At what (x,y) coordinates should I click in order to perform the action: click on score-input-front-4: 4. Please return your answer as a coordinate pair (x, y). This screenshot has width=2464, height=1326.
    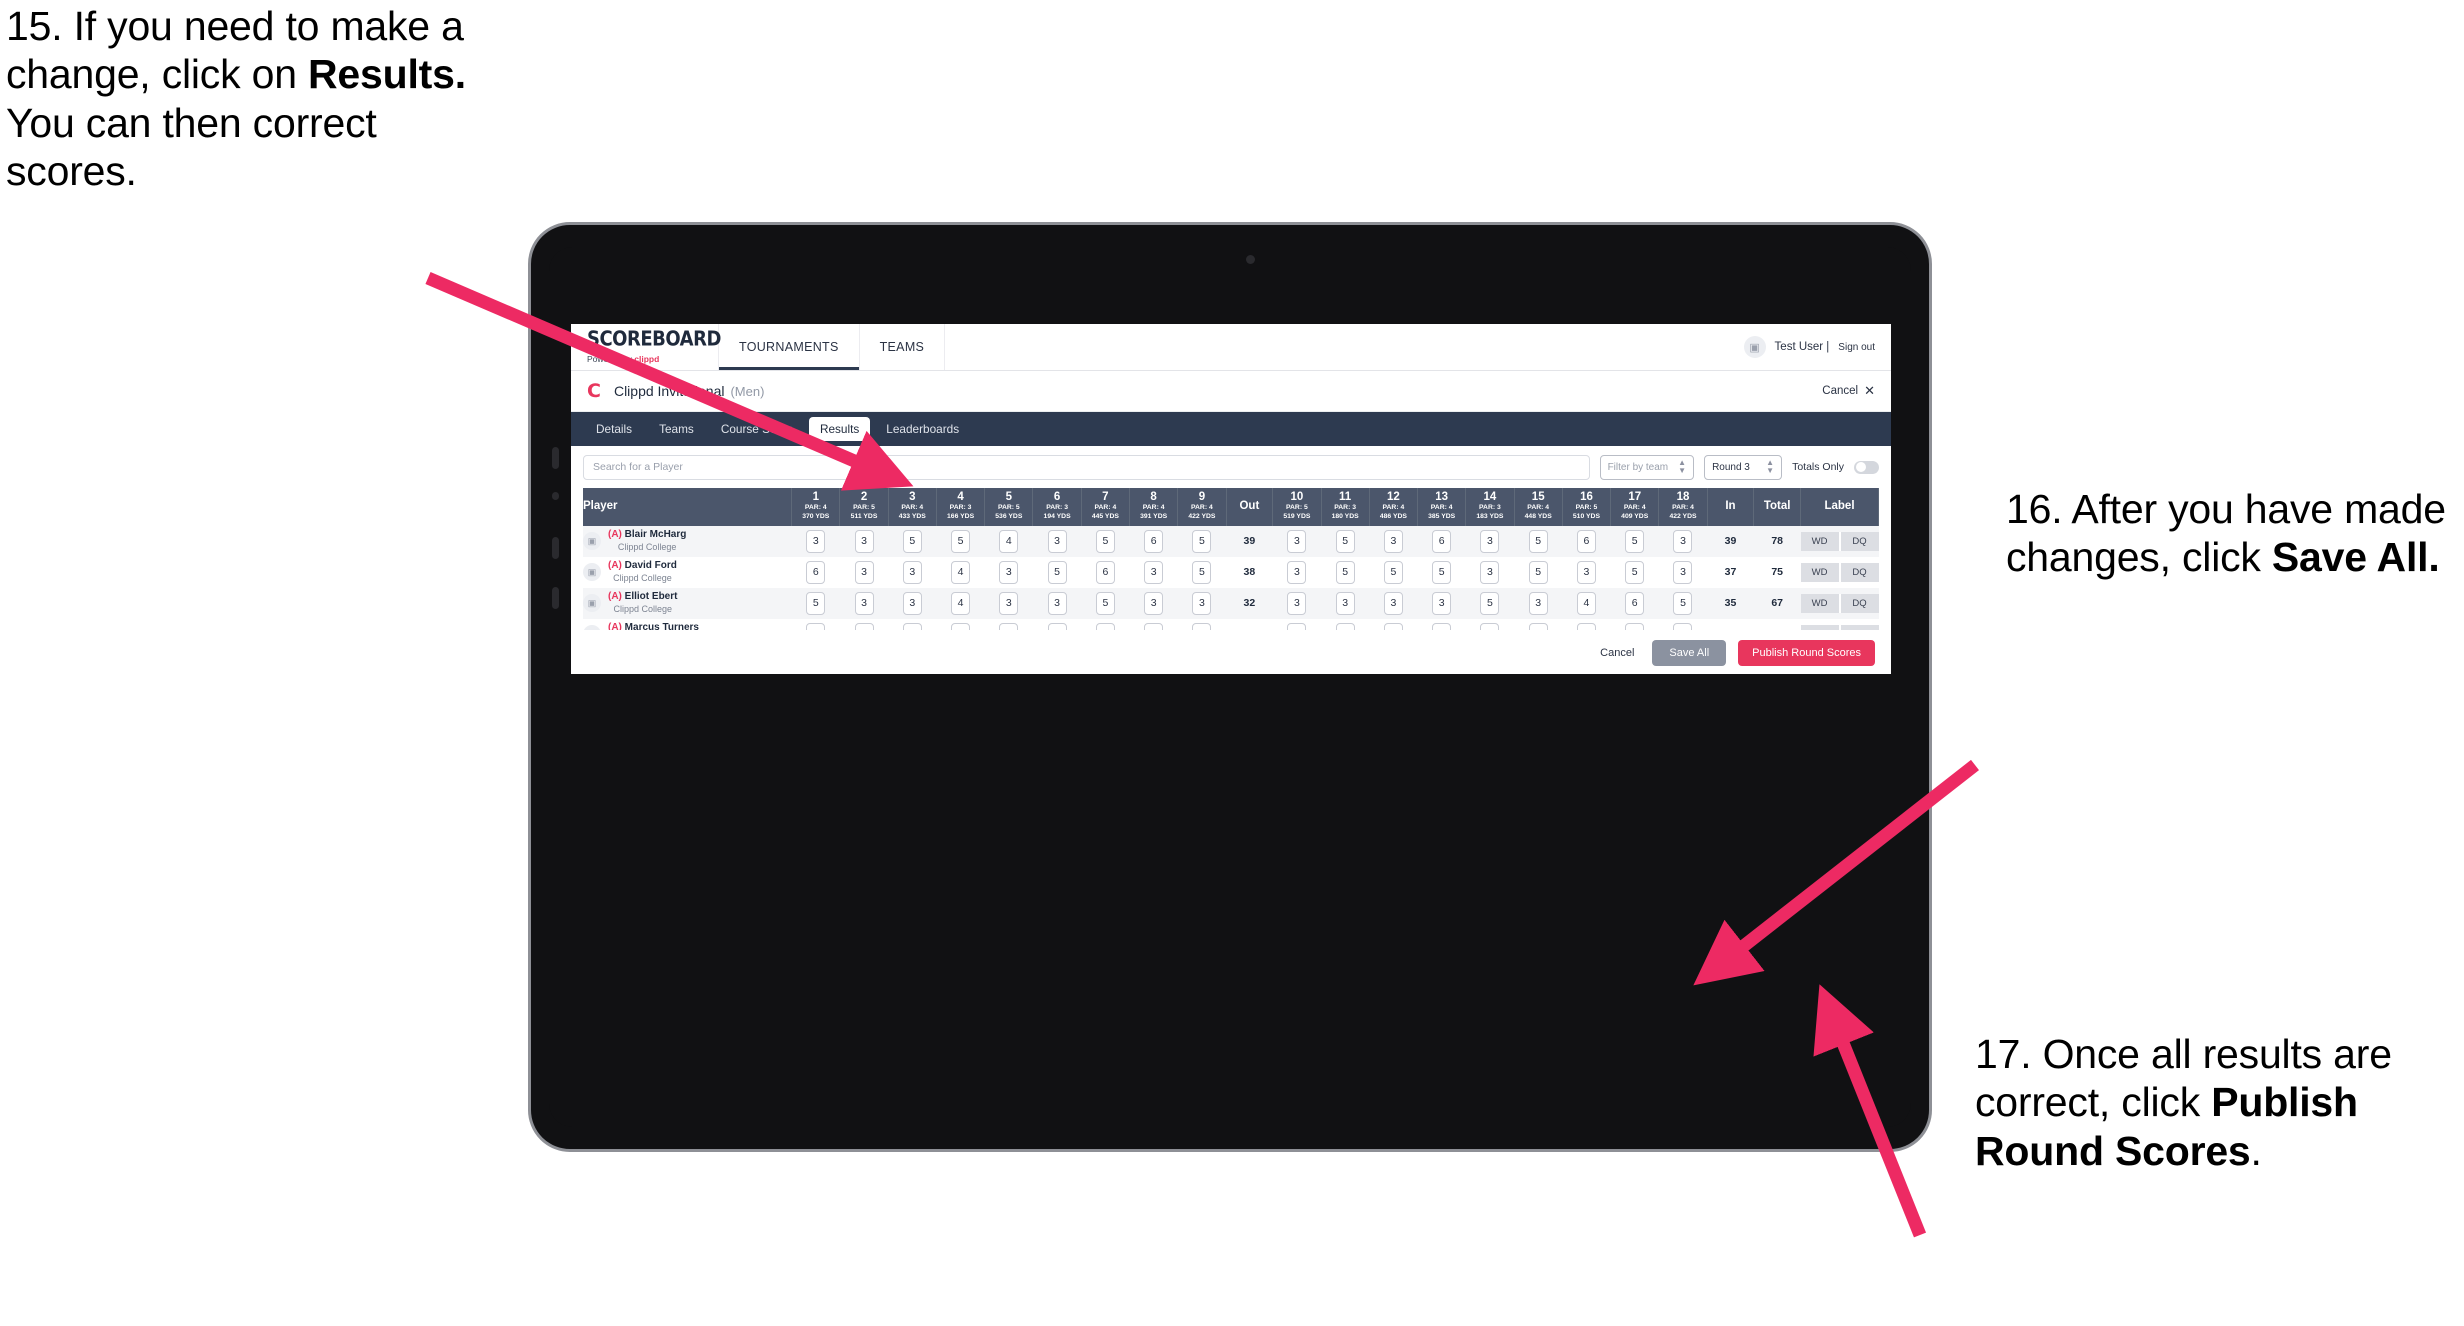
    Looking at the image, I should click on (961, 603).